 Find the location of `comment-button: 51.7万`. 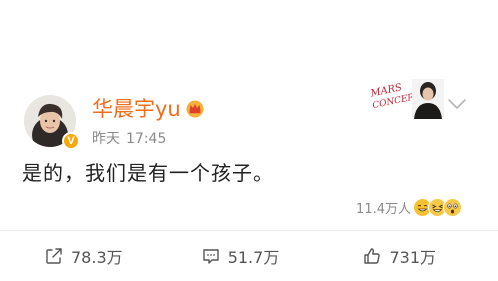

comment-button: 51.7万 is located at coordinates (240, 256).